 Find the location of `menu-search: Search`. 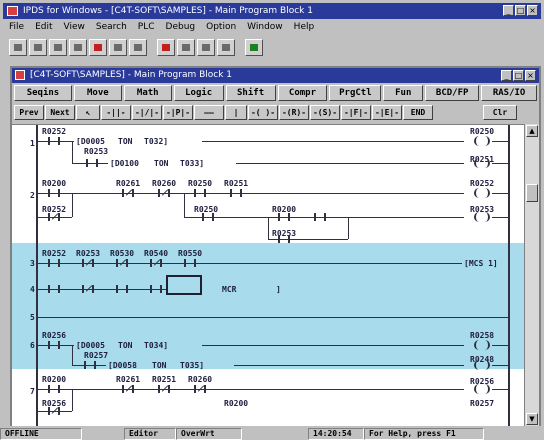

menu-search: Search is located at coordinates (111, 27).